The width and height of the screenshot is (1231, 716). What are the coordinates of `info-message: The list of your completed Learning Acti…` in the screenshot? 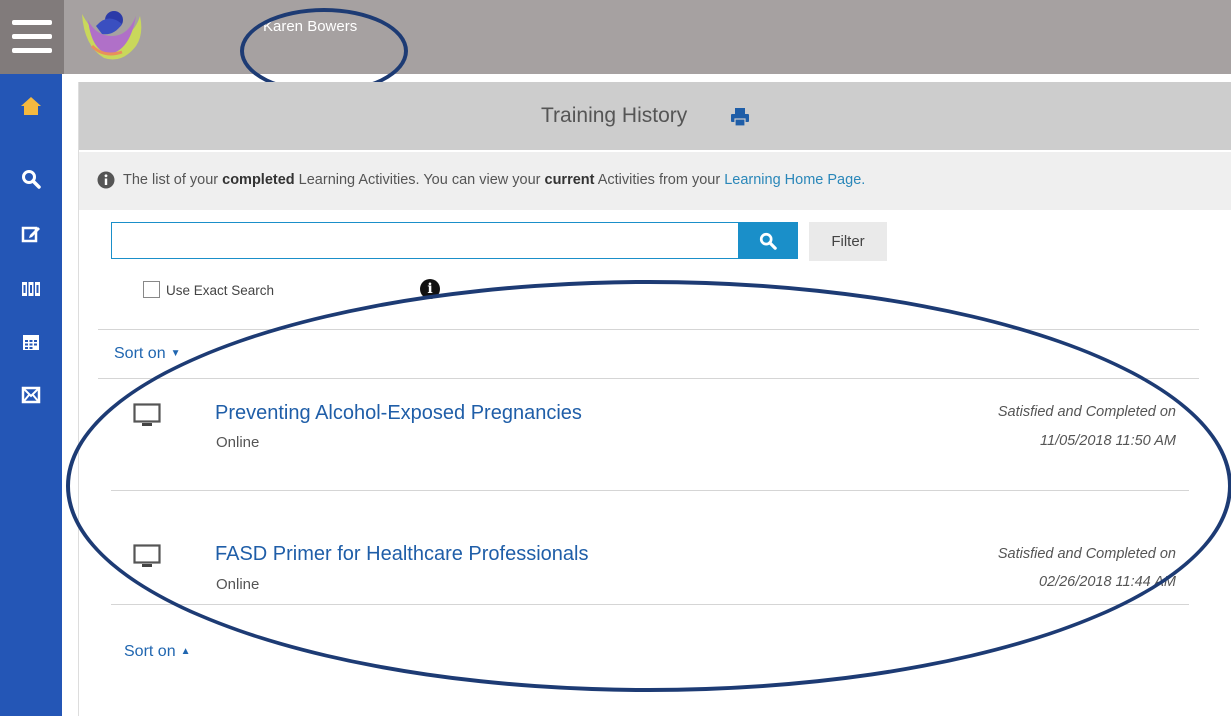 It's located at (494, 180).